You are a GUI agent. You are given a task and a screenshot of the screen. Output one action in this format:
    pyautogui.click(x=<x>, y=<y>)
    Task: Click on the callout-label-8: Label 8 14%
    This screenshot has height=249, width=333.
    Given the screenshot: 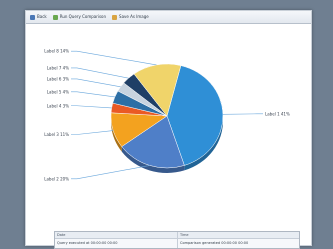 What is the action you would take?
    pyautogui.click(x=56, y=51)
    